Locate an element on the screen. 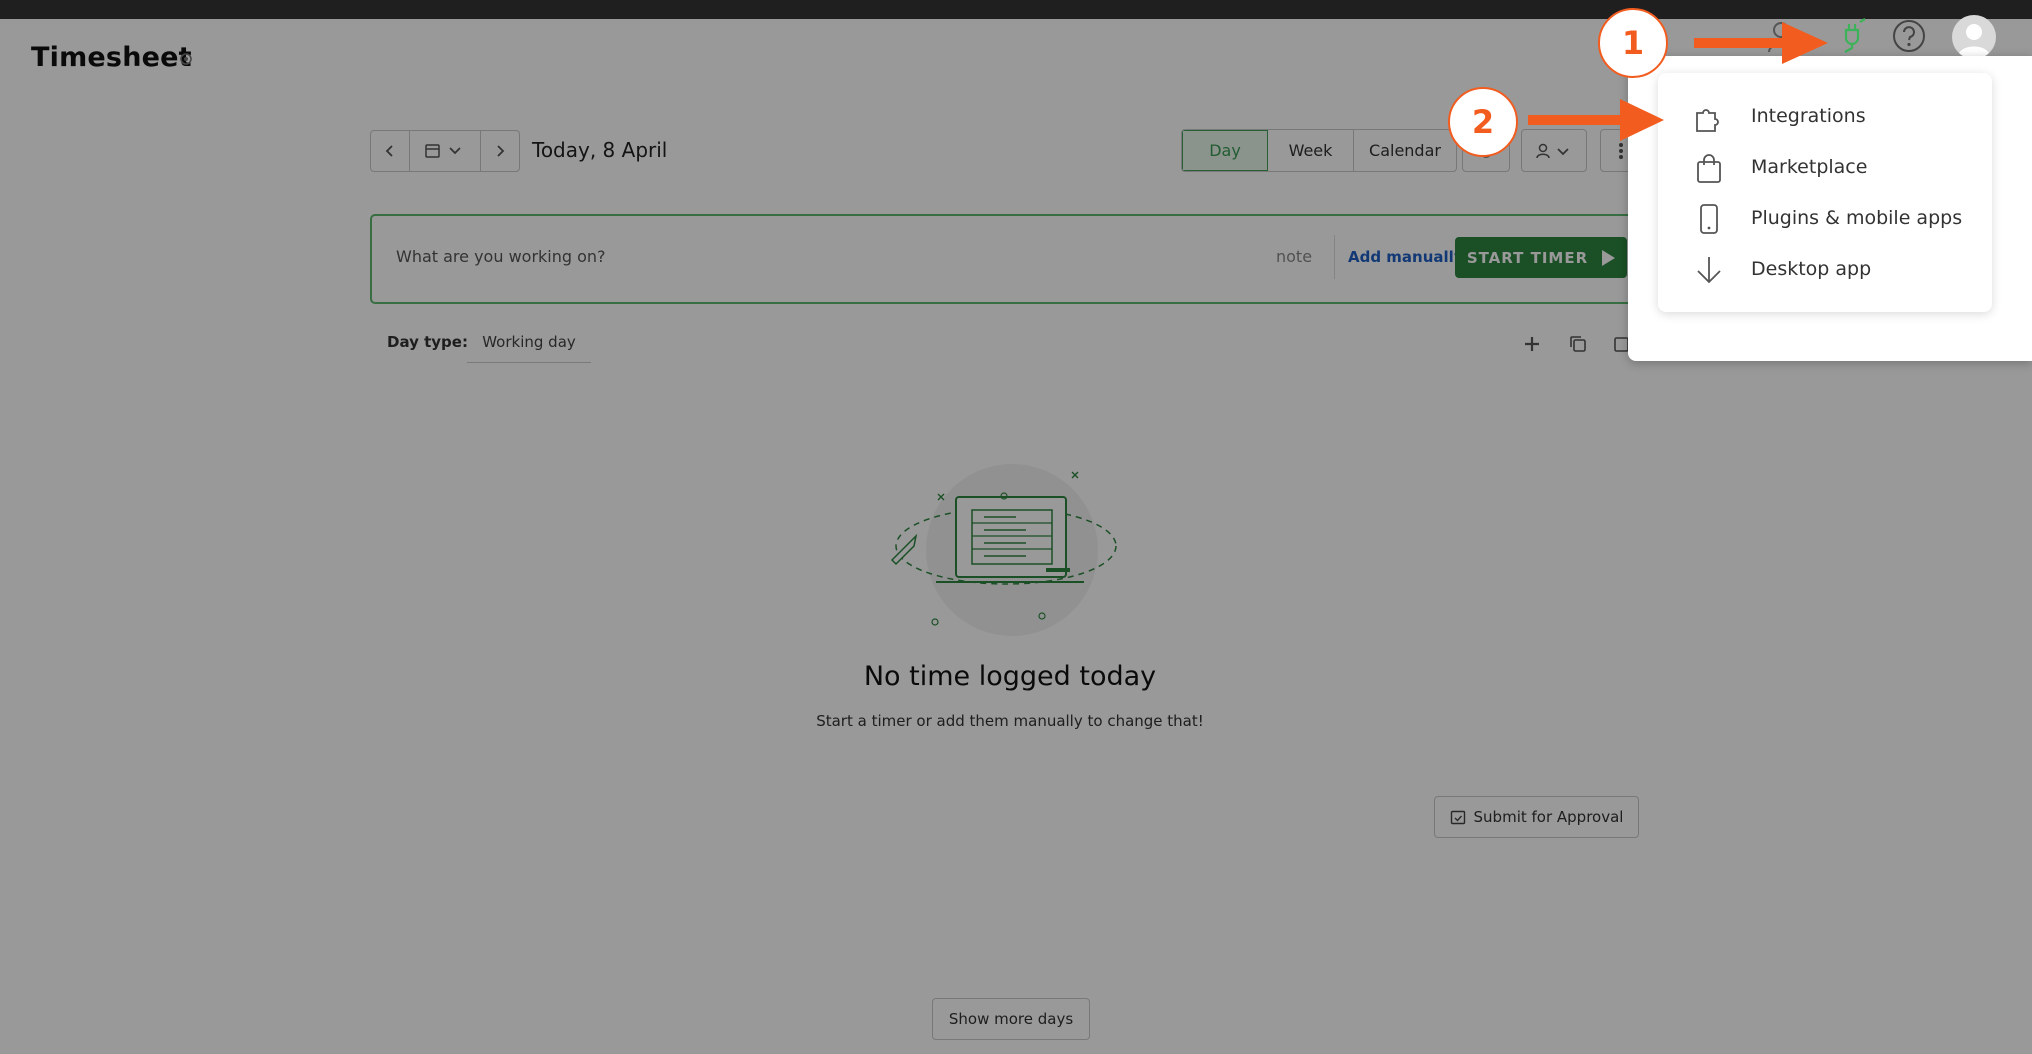 This screenshot has width=2032, height=1054. help-icon is located at coordinates (1909, 36).